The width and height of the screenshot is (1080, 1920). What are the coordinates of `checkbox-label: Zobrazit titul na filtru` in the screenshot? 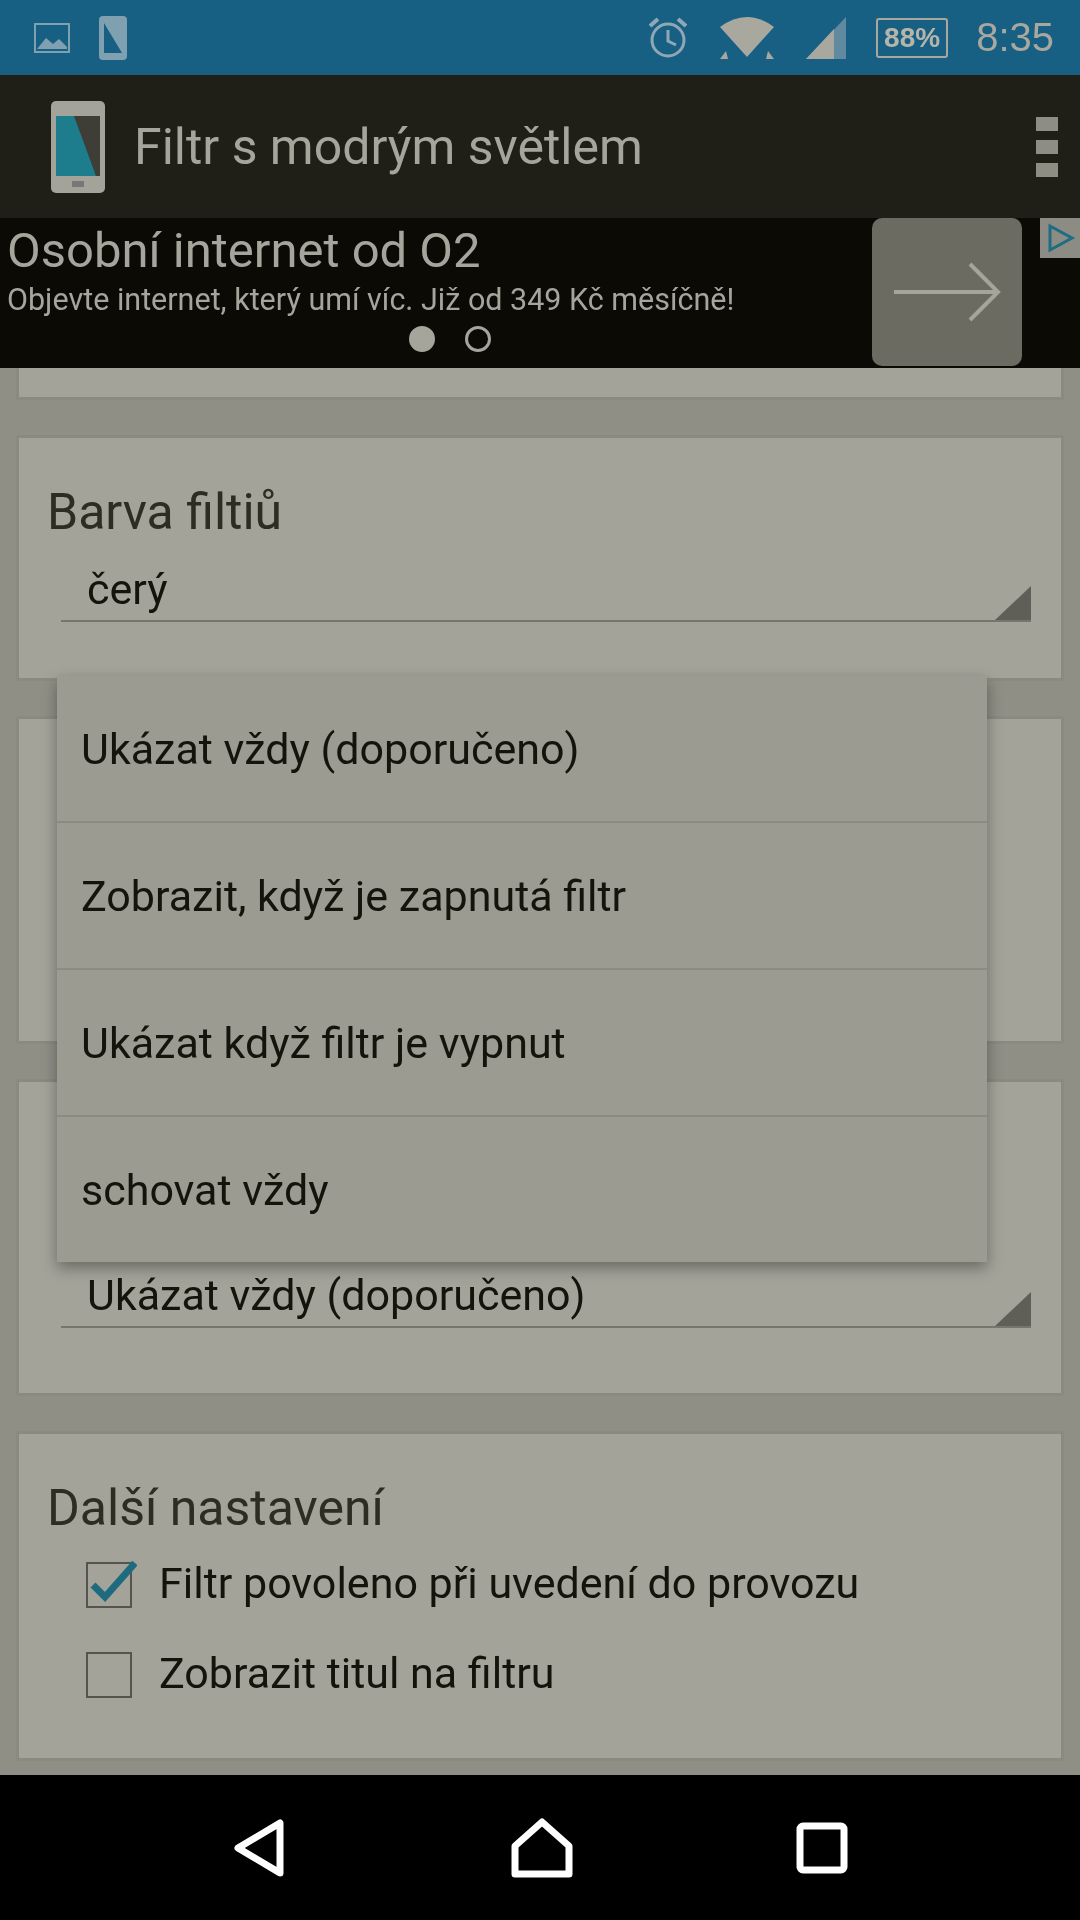 It's located at (357, 1673).